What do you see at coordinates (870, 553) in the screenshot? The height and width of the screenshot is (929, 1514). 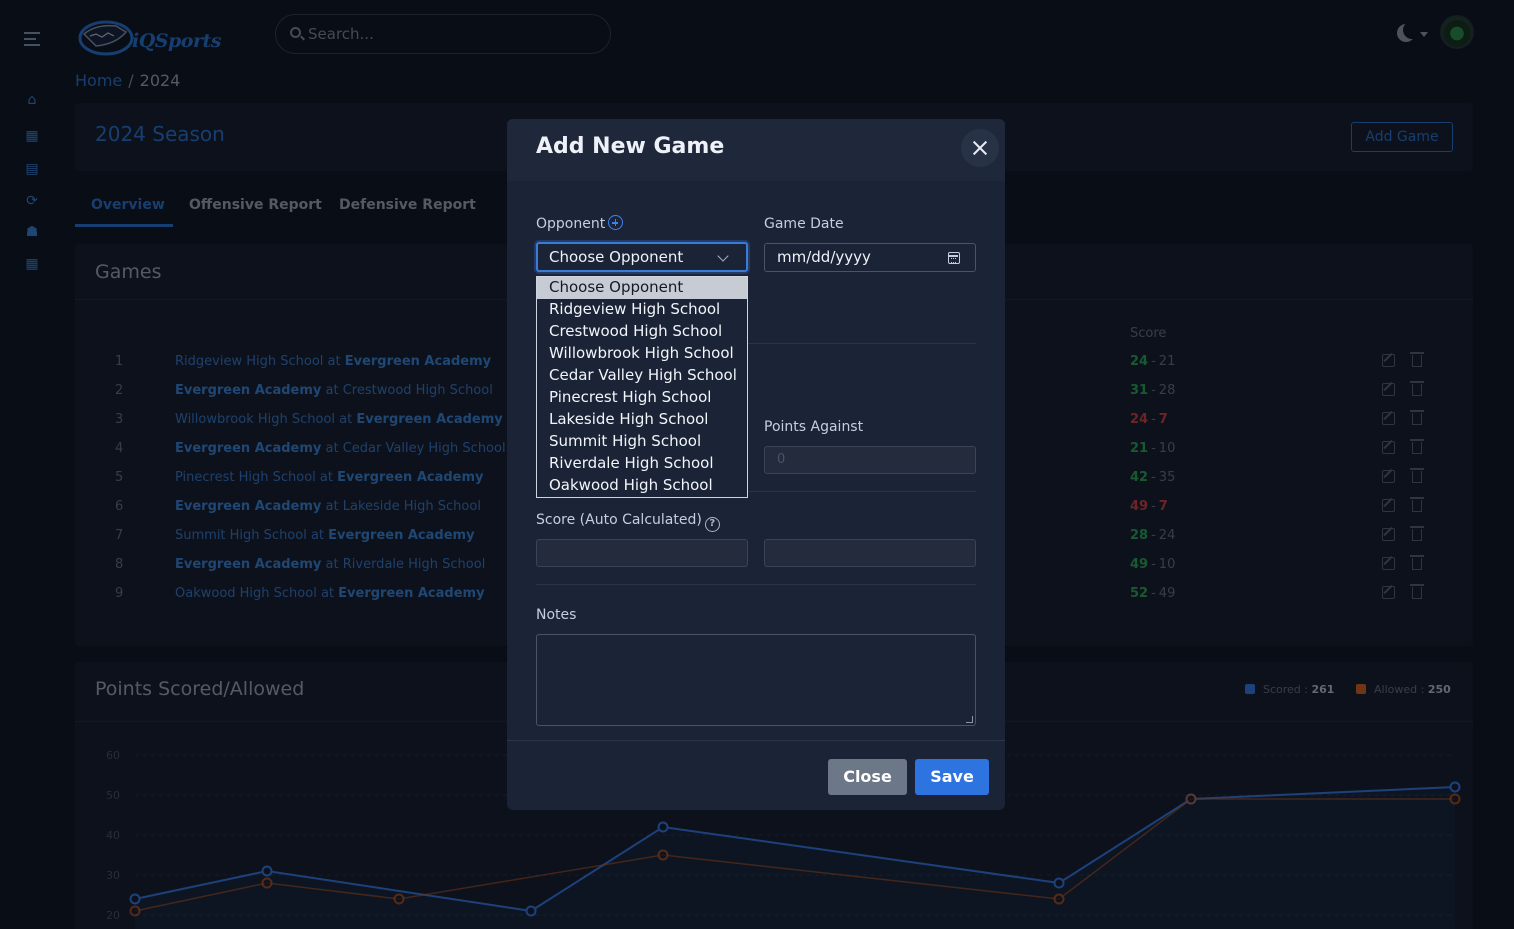 I see `score-them-field` at bounding box center [870, 553].